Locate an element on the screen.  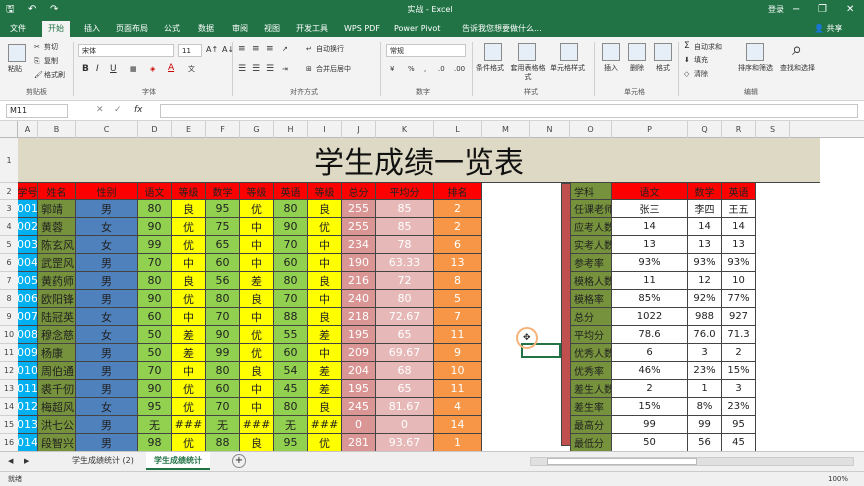
stats-cell: 平均分 is located at coordinates (591, 335).